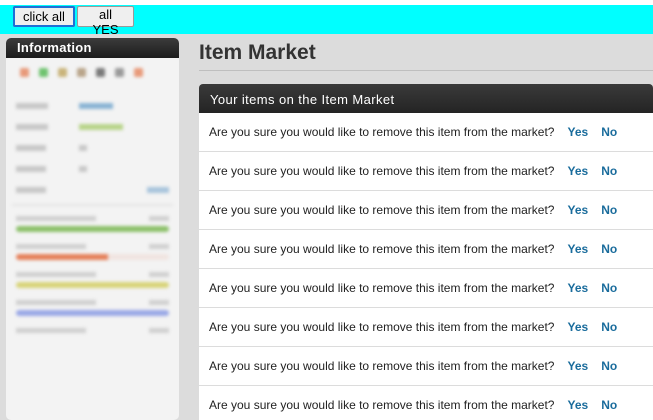  What do you see at coordinates (105, 21) in the screenshot?
I see `all-yes-button: all YES` at bounding box center [105, 21].